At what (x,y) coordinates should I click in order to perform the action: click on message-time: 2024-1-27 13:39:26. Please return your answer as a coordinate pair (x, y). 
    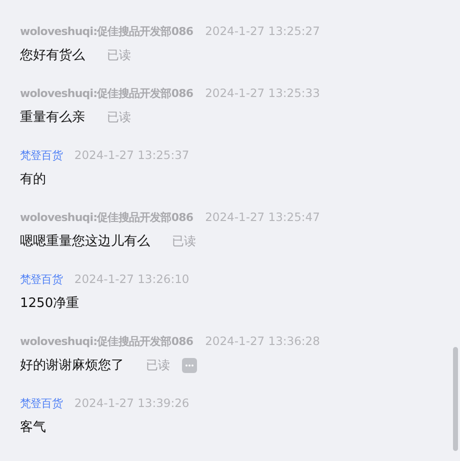
    Looking at the image, I should click on (132, 403).